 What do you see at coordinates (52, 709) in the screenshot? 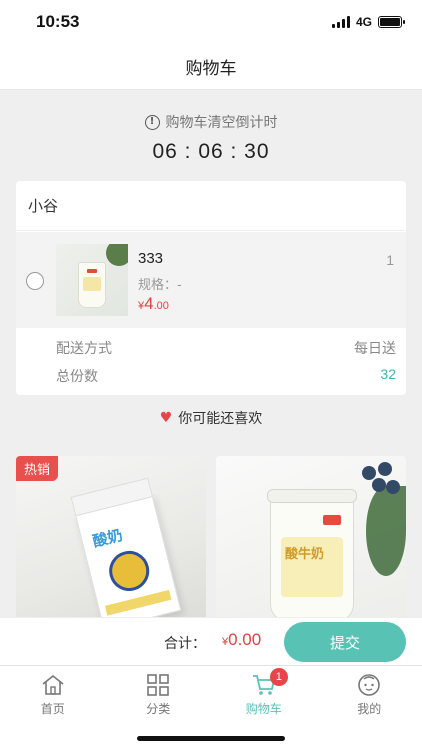
I see `tab-home-label: 首页` at bounding box center [52, 709].